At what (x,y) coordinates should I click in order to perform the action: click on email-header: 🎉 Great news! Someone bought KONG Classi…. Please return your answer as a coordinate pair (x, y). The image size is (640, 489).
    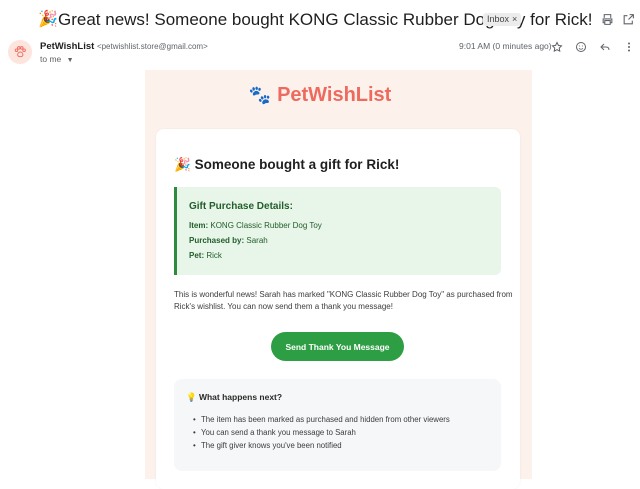
    Looking at the image, I should click on (320, 20).